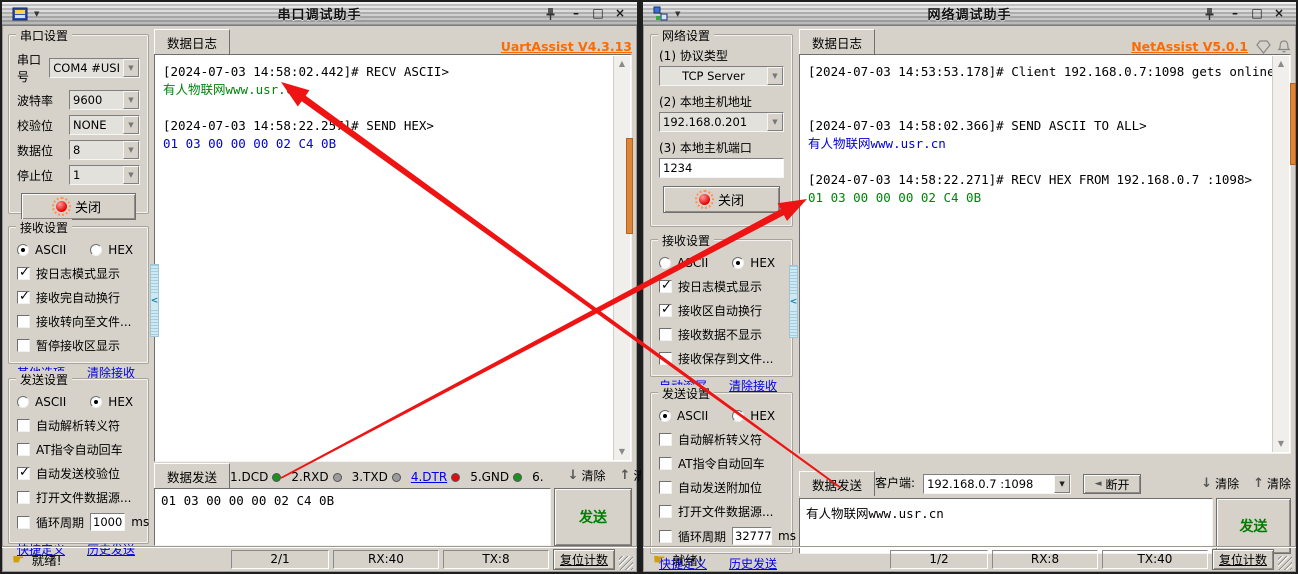  Describe the element at coordinates (566, 46) in the screenshot. I see `version-link: UartAssist V4.3.13` at that location.